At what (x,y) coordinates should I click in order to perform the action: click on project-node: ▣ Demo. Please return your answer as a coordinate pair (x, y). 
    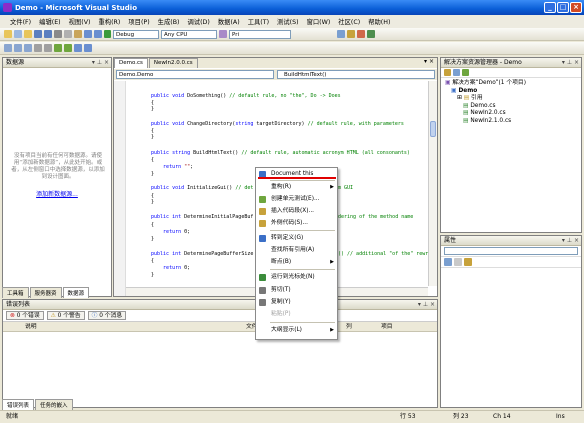
    Looking at the image, I should click on (511, 92).